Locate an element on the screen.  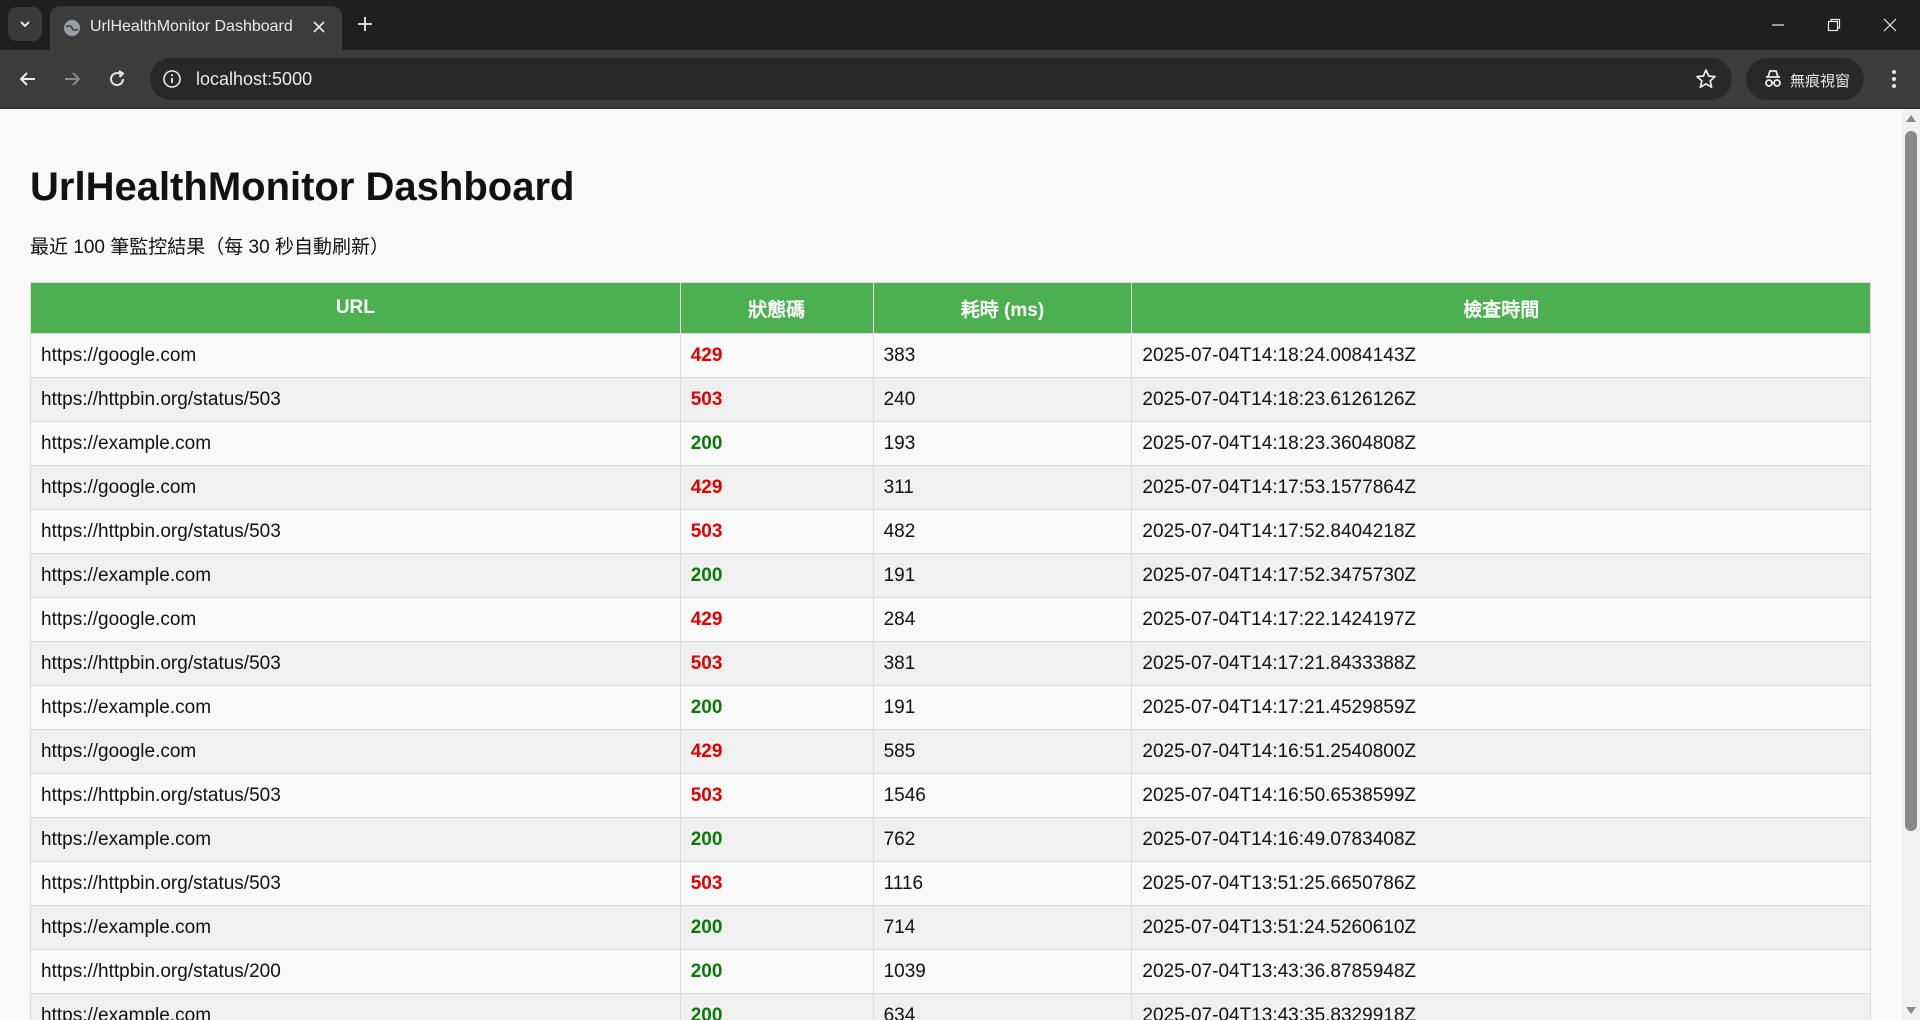
incognito-indicator: 無痕視窗 is located at coordinates (1805, 79).